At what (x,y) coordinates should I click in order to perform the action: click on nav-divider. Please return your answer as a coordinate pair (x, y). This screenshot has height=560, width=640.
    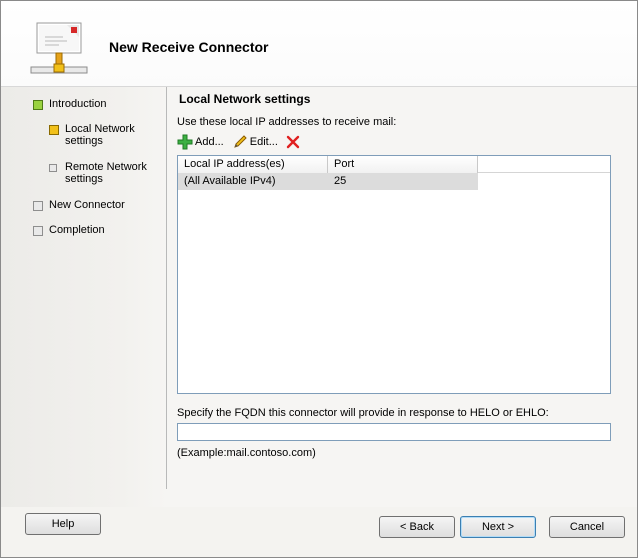
    Looking at the image, I should click on (166, 288).